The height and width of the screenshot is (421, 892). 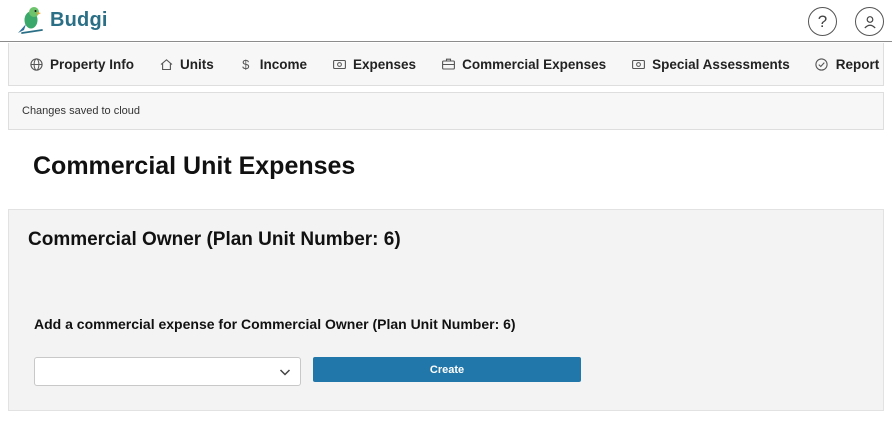 What do you see at coordinates (36, 64) in the screenshot?
I see `globe-icon` at bounding box center [36, 64].